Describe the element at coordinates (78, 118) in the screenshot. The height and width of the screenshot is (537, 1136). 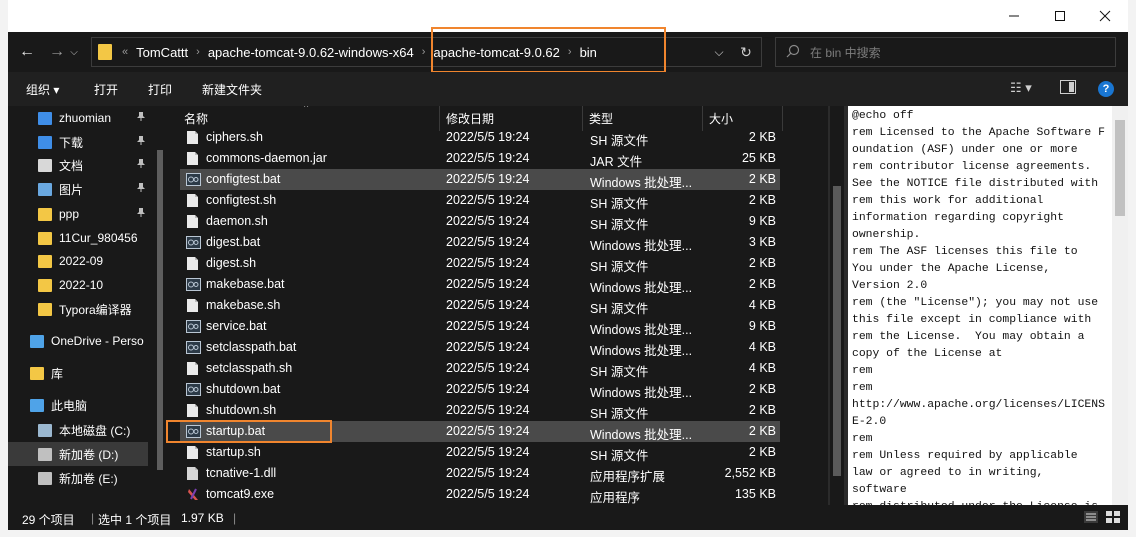
I see `sidebar-item: zhuomian` at that location.